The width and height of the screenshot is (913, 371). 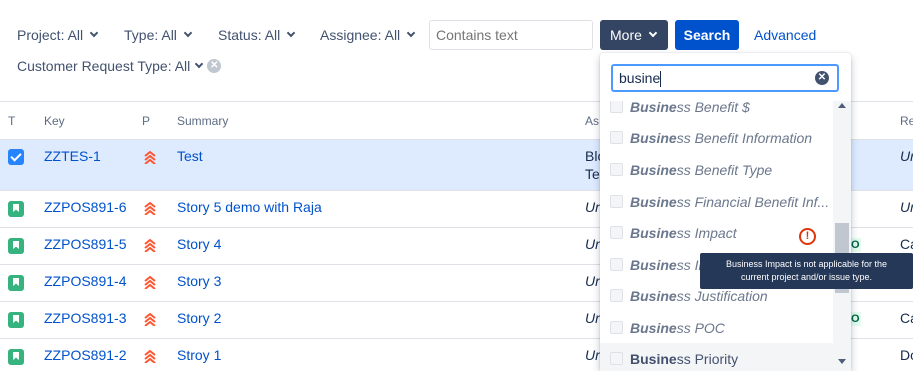 I want to click on column-header-summary: Summary, so click(x=202, y=121).